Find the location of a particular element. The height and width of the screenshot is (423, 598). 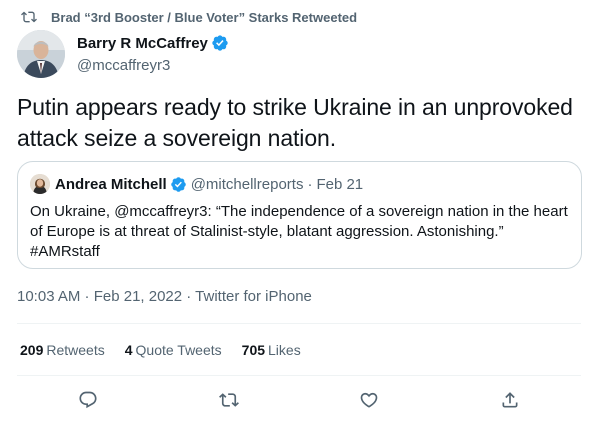

engagement-stats: 209 Retweets 4 Quote Tweets 705 Likes is located at coordinates (170, 350).